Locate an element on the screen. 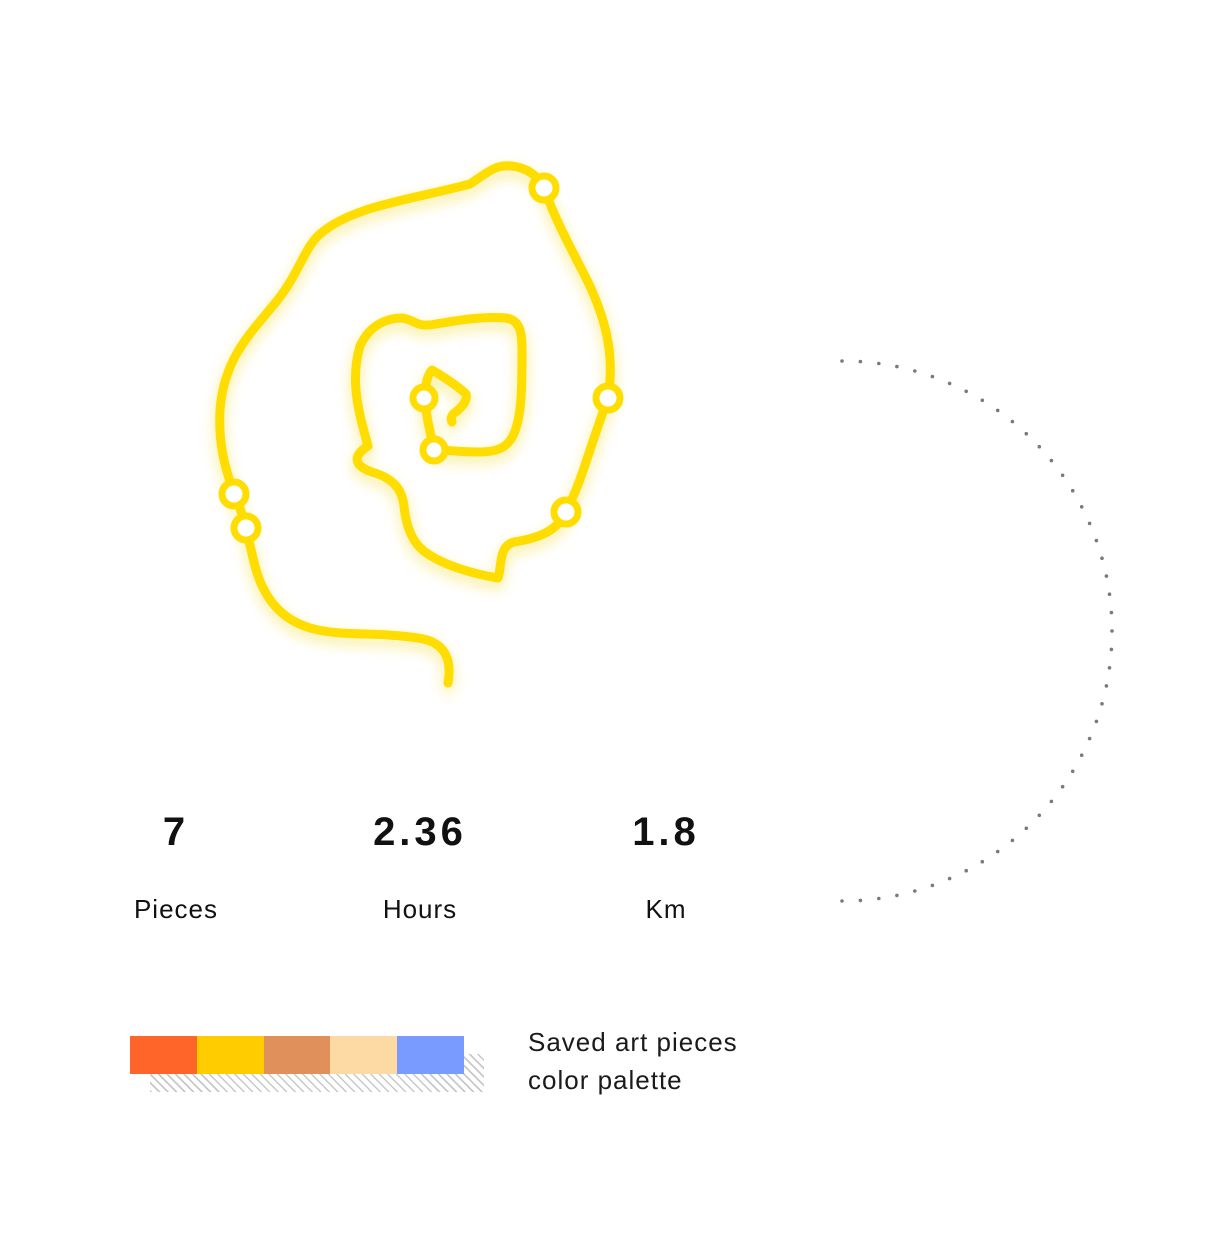  palette-caption: Saved art pieces color palette is located at coordinates (633, 1061).